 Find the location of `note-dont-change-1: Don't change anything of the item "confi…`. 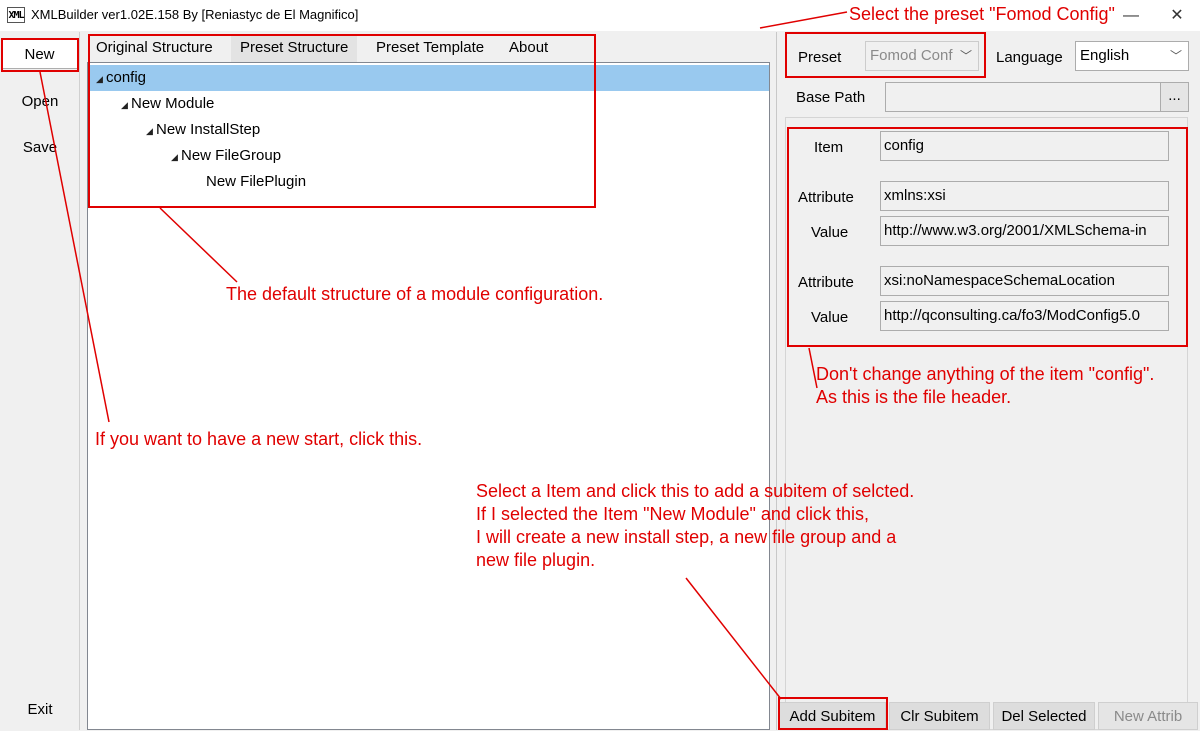

note-dont-change-1: Don't change anything of the item "confi… is located at coordinates (985, 374).